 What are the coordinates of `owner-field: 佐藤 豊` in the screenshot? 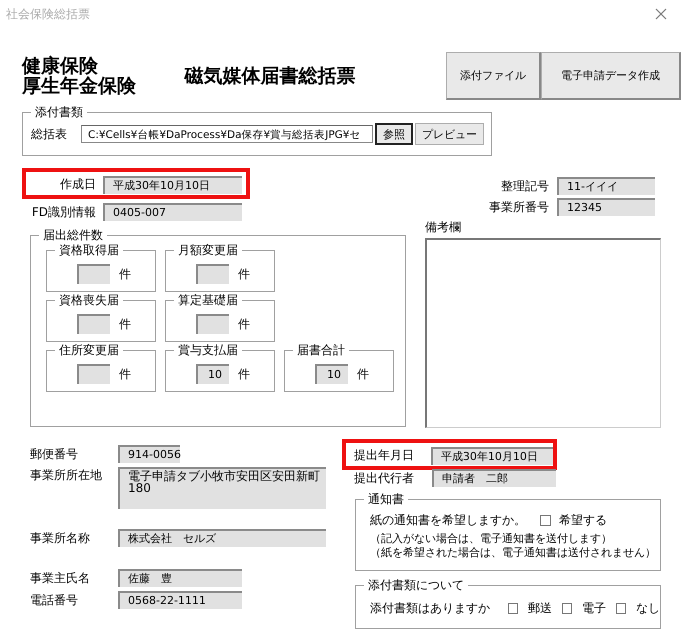 It's located at (180, 578).